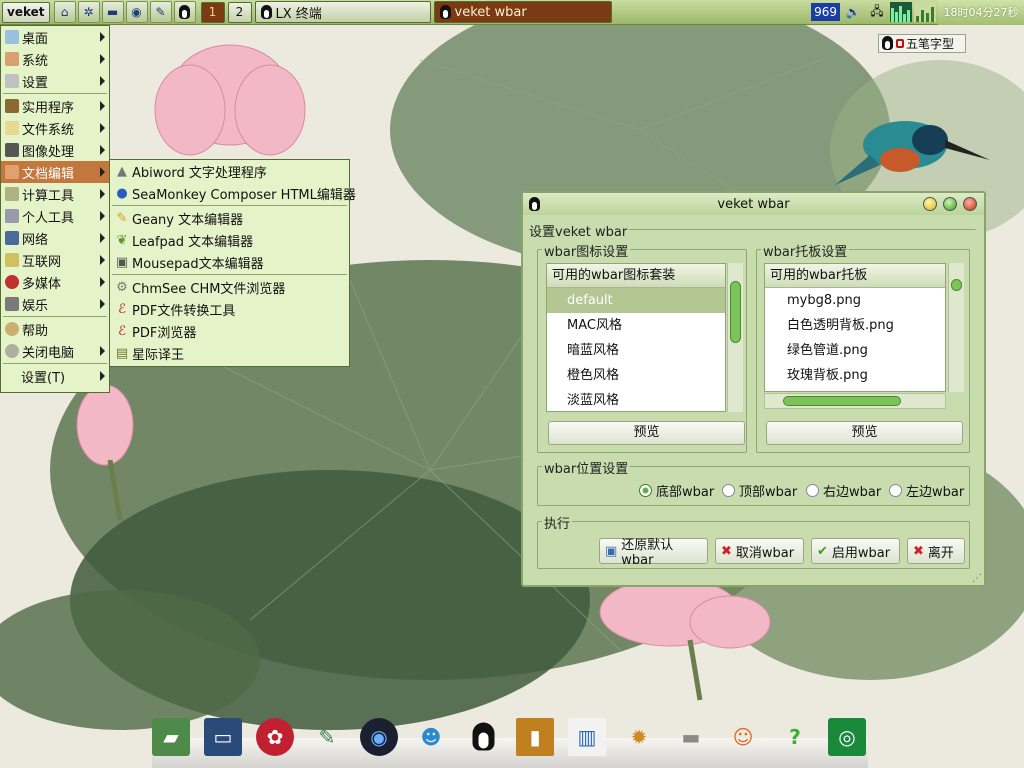 The image size is (1024, 768). Describe the element at coordinates (639, 737) in the screenshot. I see `paint-icon: ✹` at that location.